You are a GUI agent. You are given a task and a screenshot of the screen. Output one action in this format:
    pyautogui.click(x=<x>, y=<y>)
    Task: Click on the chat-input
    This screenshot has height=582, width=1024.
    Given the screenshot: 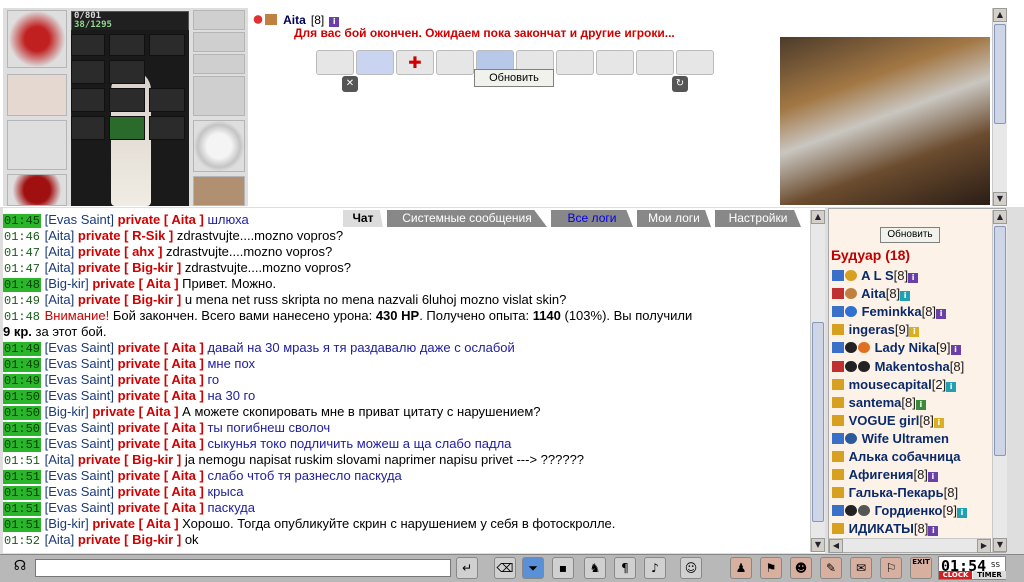 What is the action you would take?
    pyautogui.click(x=243, y=568)
    